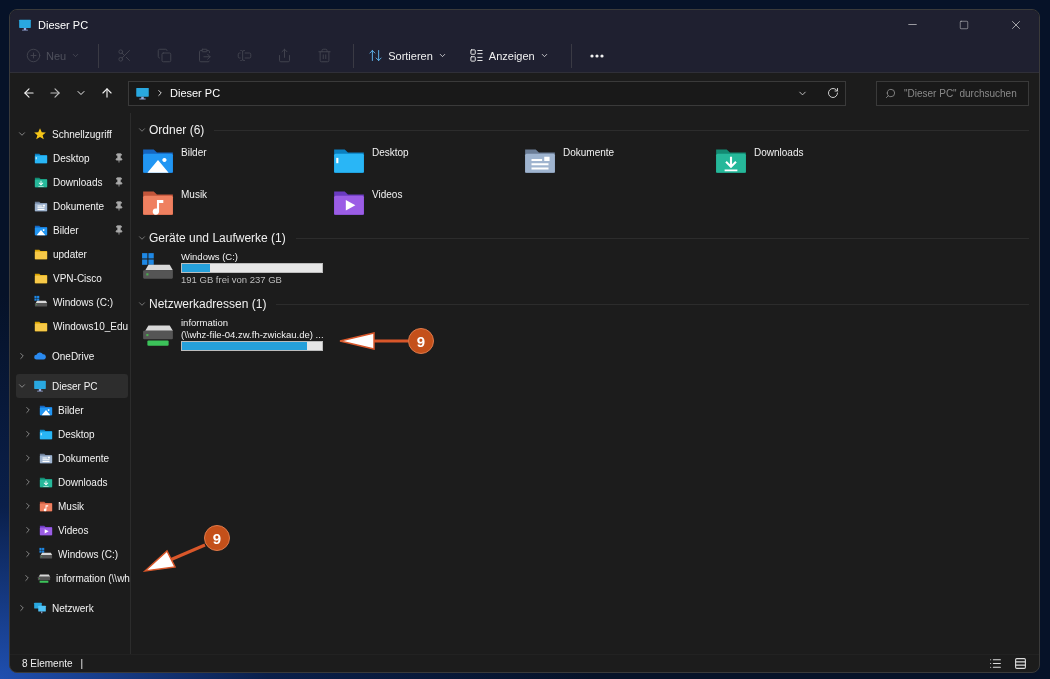 Image resolution: width=1050 pixels, height=679 pixels. I want to click on drive-space: 191 GB frei von 237 GB, so click(232, 279).